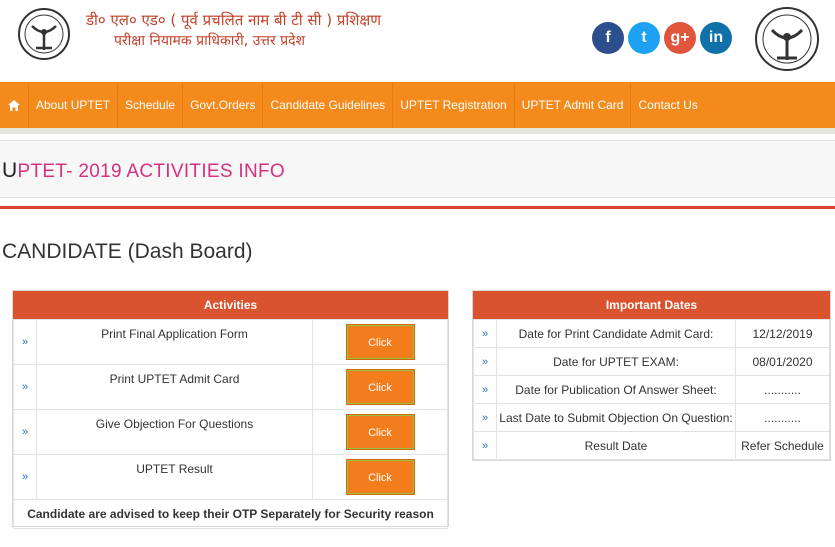  Describe the element at coordinates (573, 105) in the screenshot. I see `nav-uptet-admit-card: UPTET Admit Card` at that location.